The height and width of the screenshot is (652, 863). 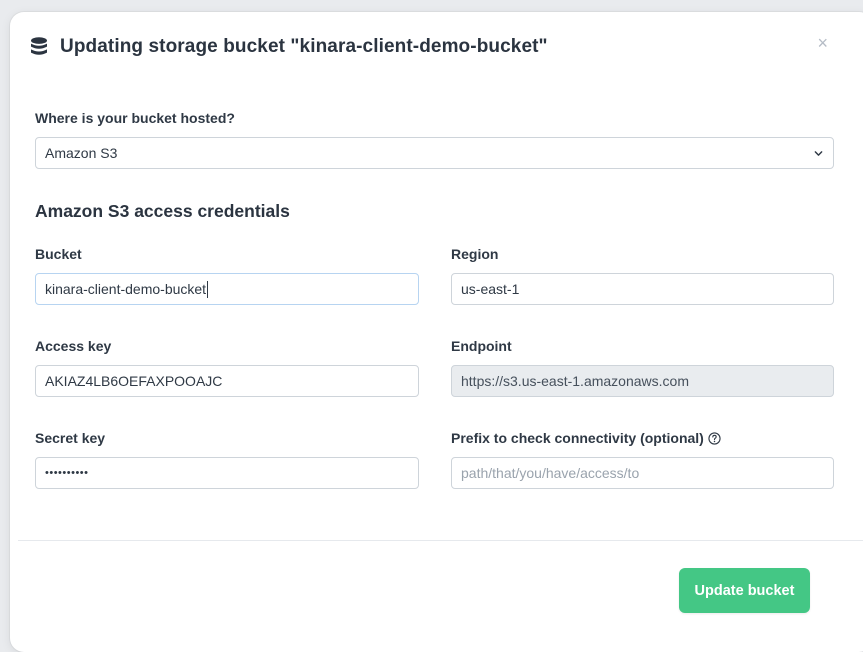 What do you see at coordinates (490, 289) in the screenshot?
I see `region-input-value: us-east-1` at bounding box center [490, 289].